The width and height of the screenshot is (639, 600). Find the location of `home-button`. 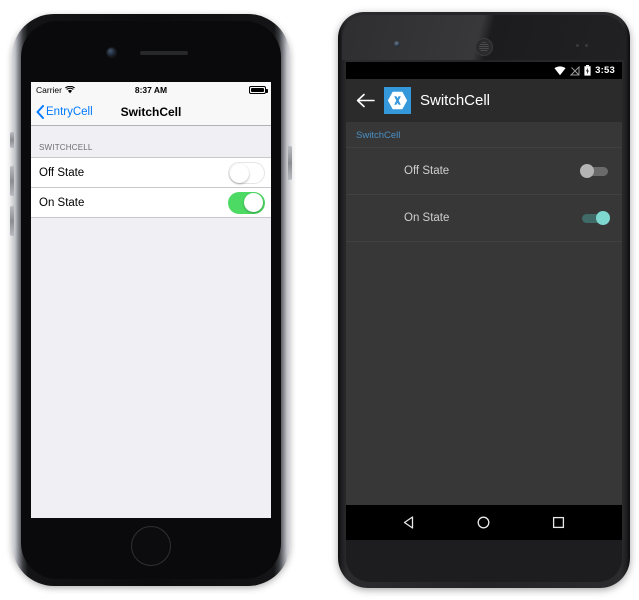

home-button is located at coordinates (151, 546).